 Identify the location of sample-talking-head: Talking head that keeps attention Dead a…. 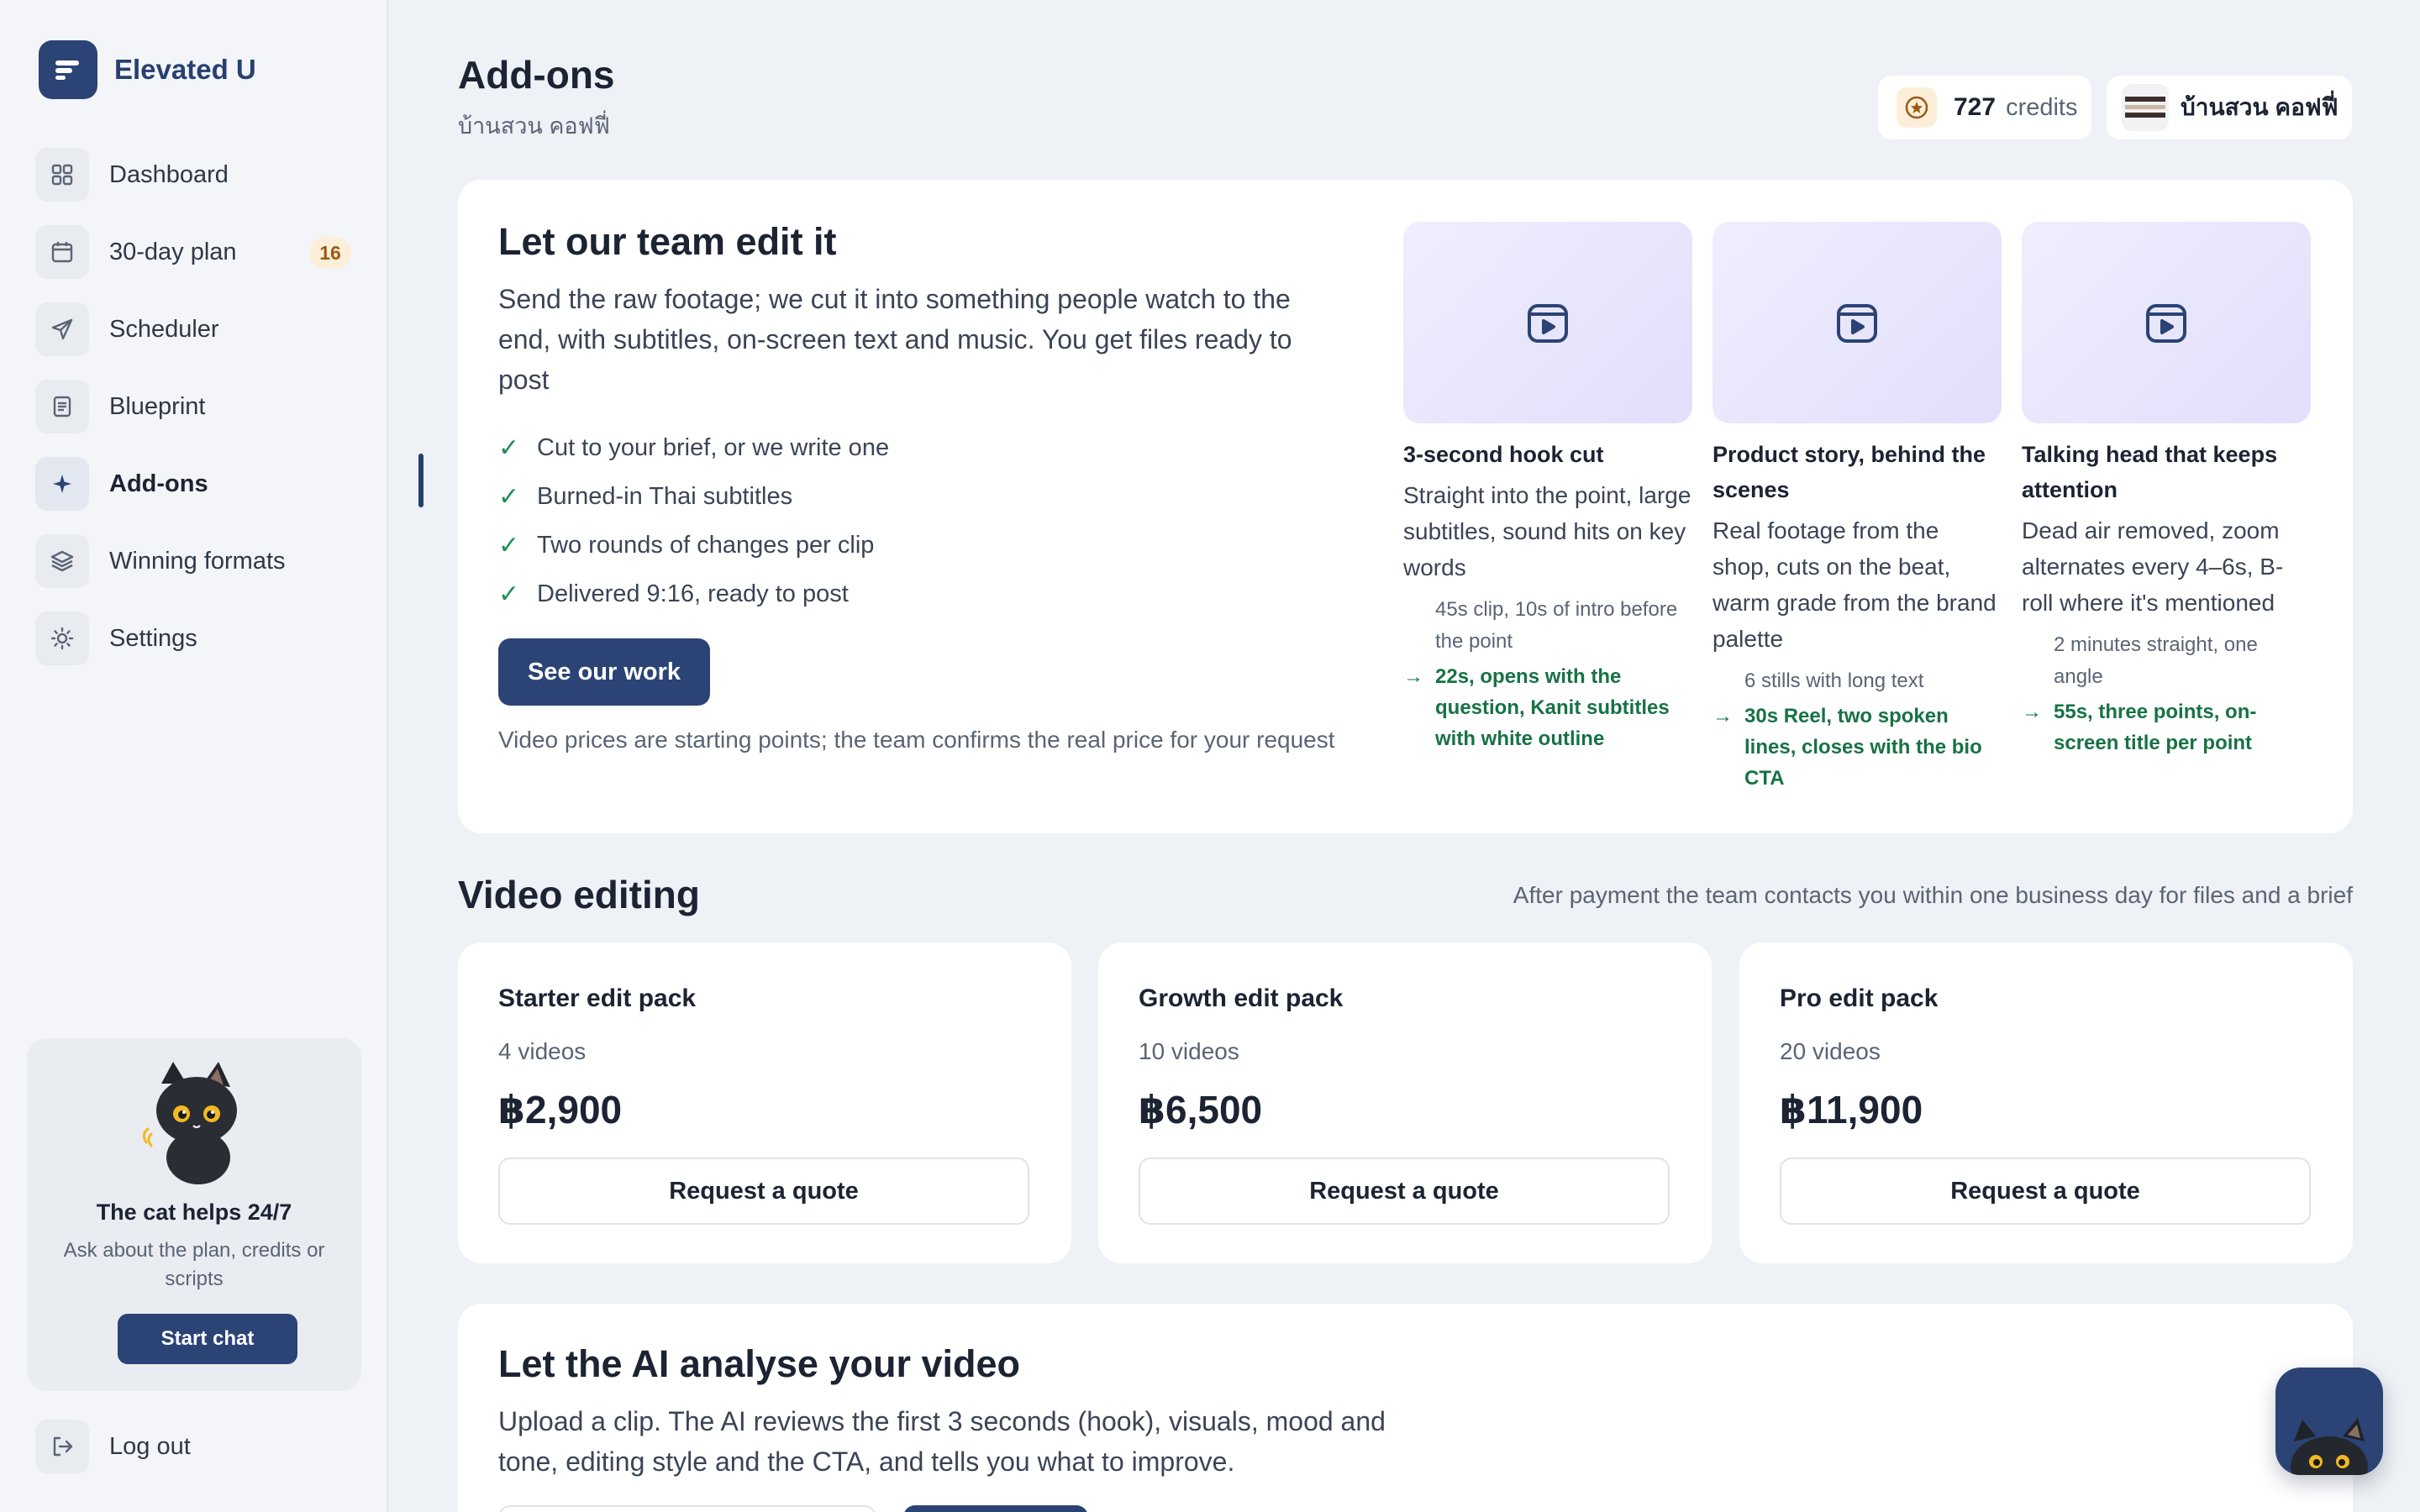
(2166, 490).